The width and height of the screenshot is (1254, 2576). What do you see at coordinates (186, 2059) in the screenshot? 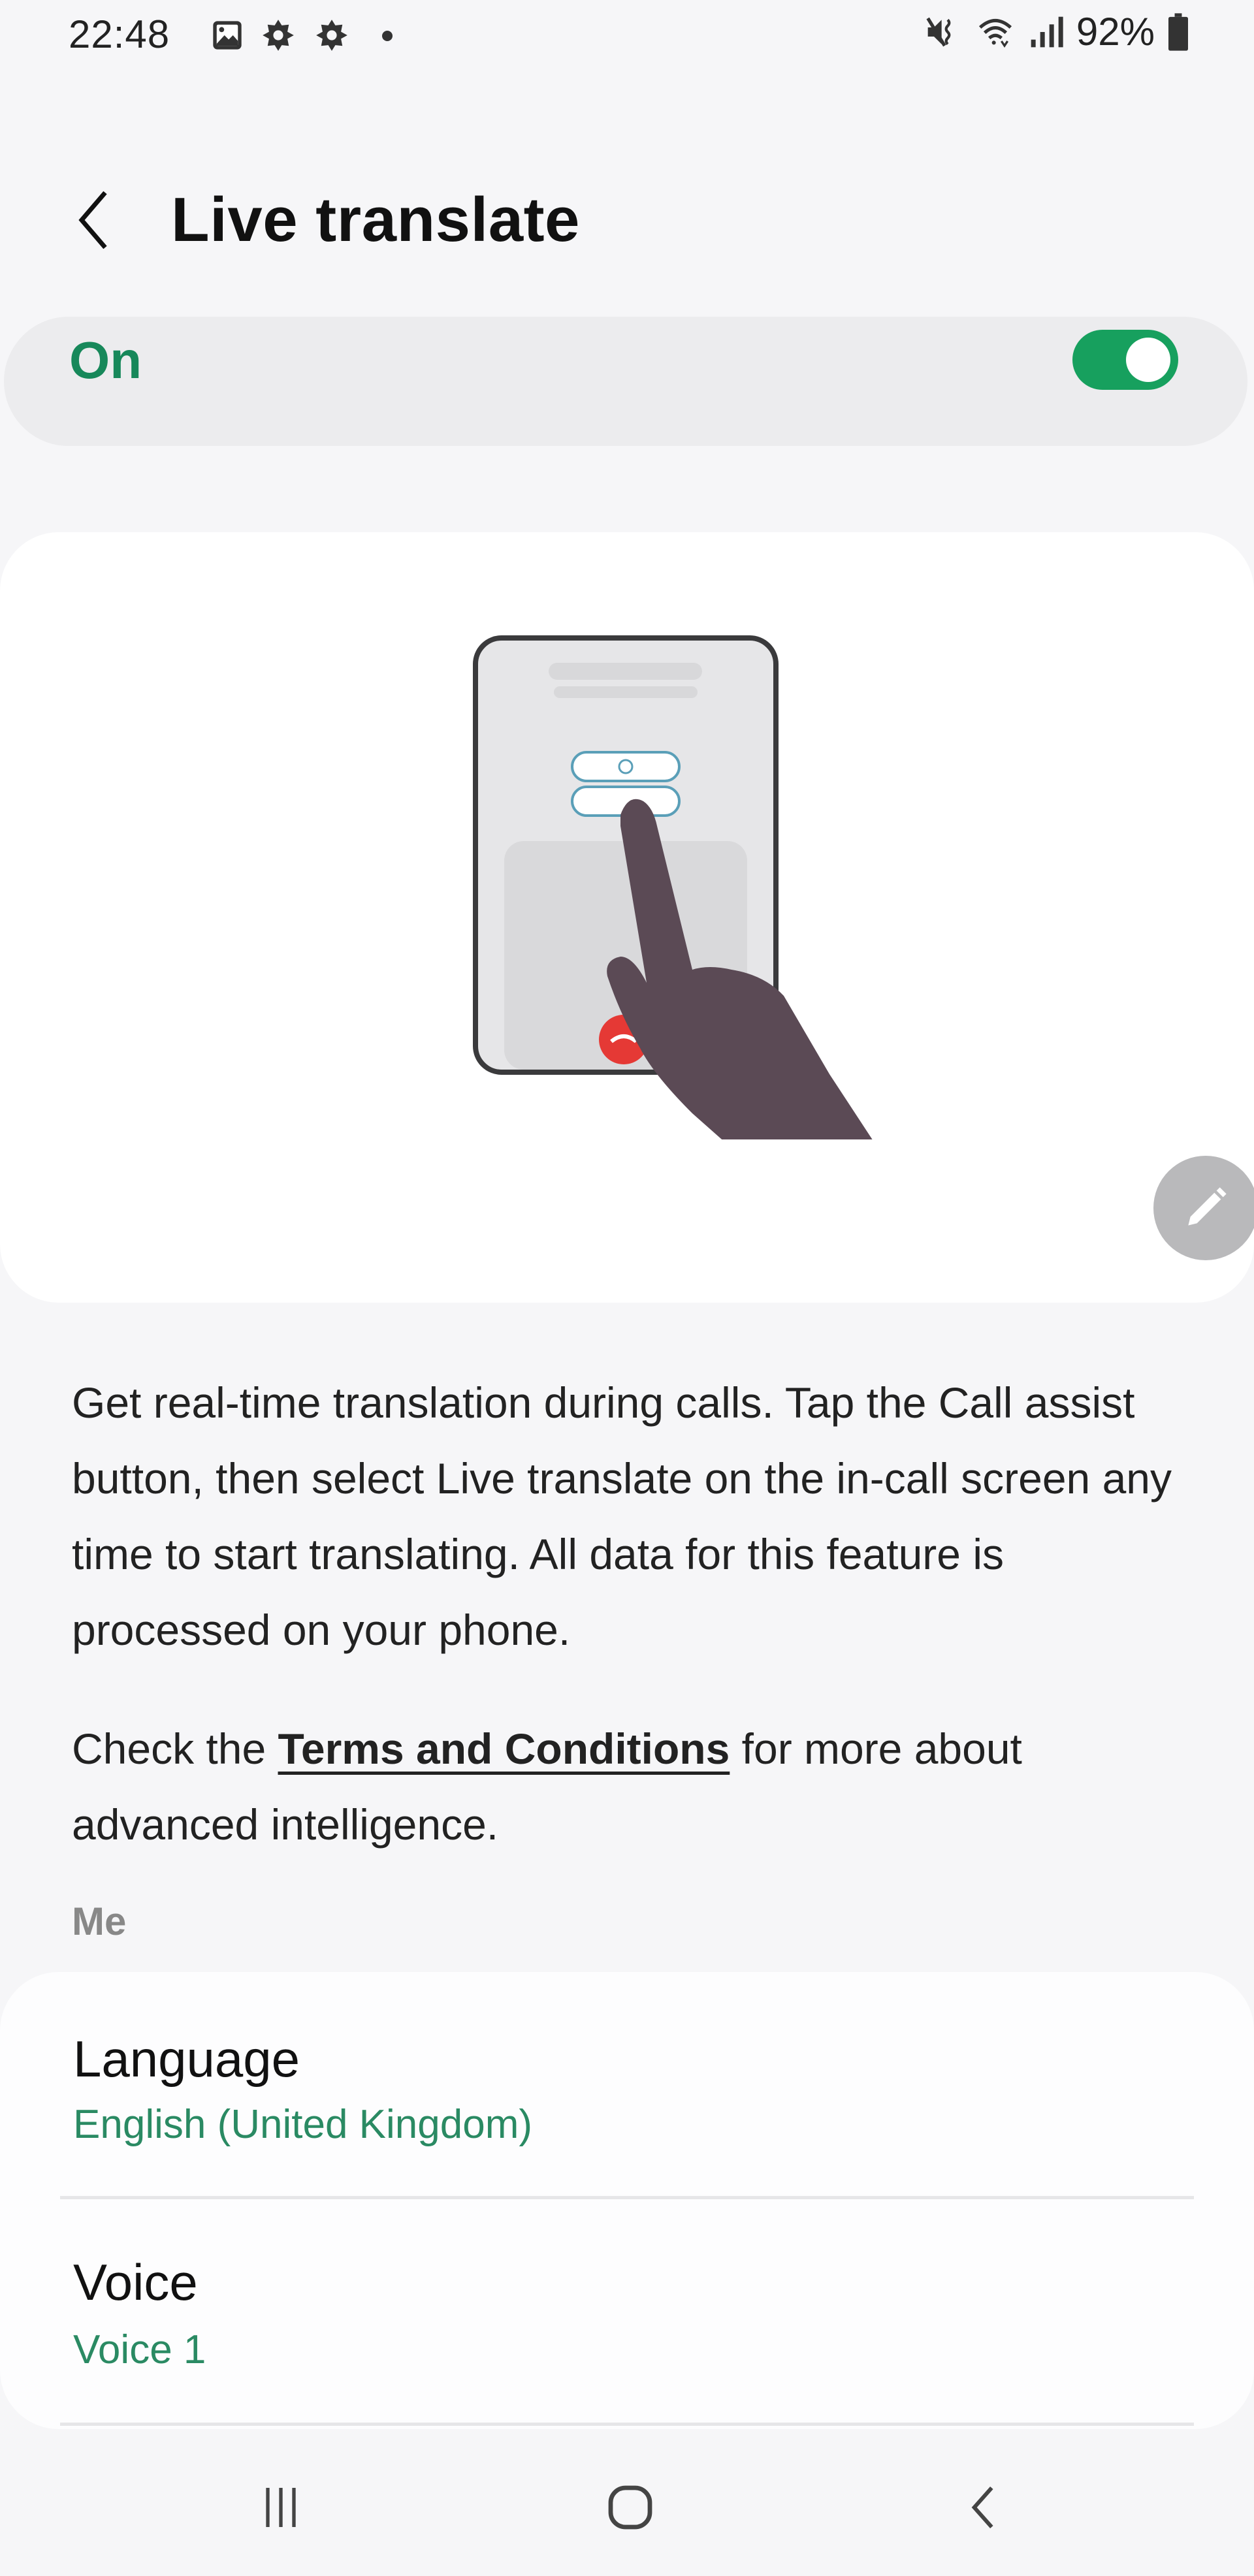
I see `language-title: Language` at bounding box center [186, 2059].